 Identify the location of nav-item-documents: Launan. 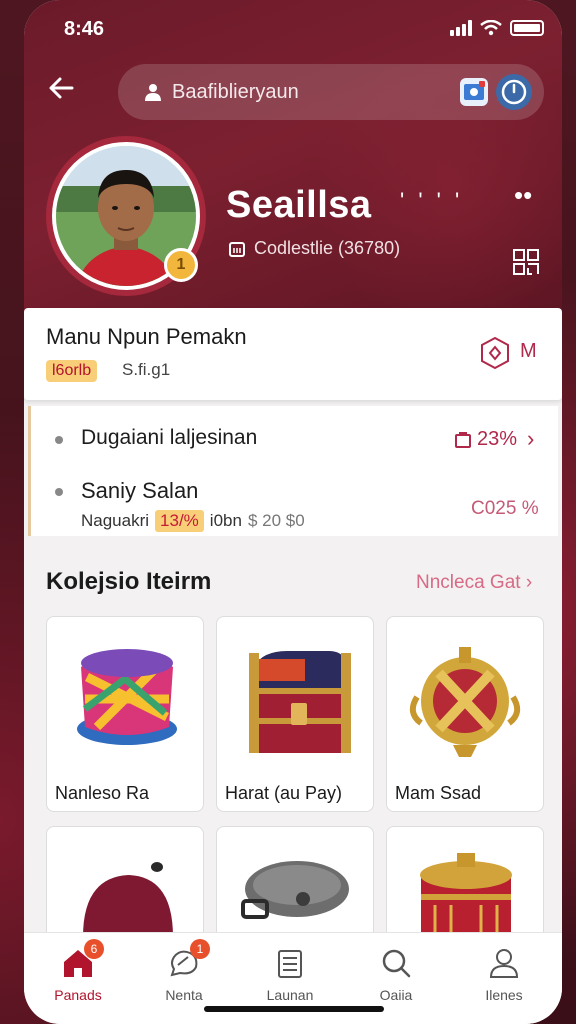
(290, 974).